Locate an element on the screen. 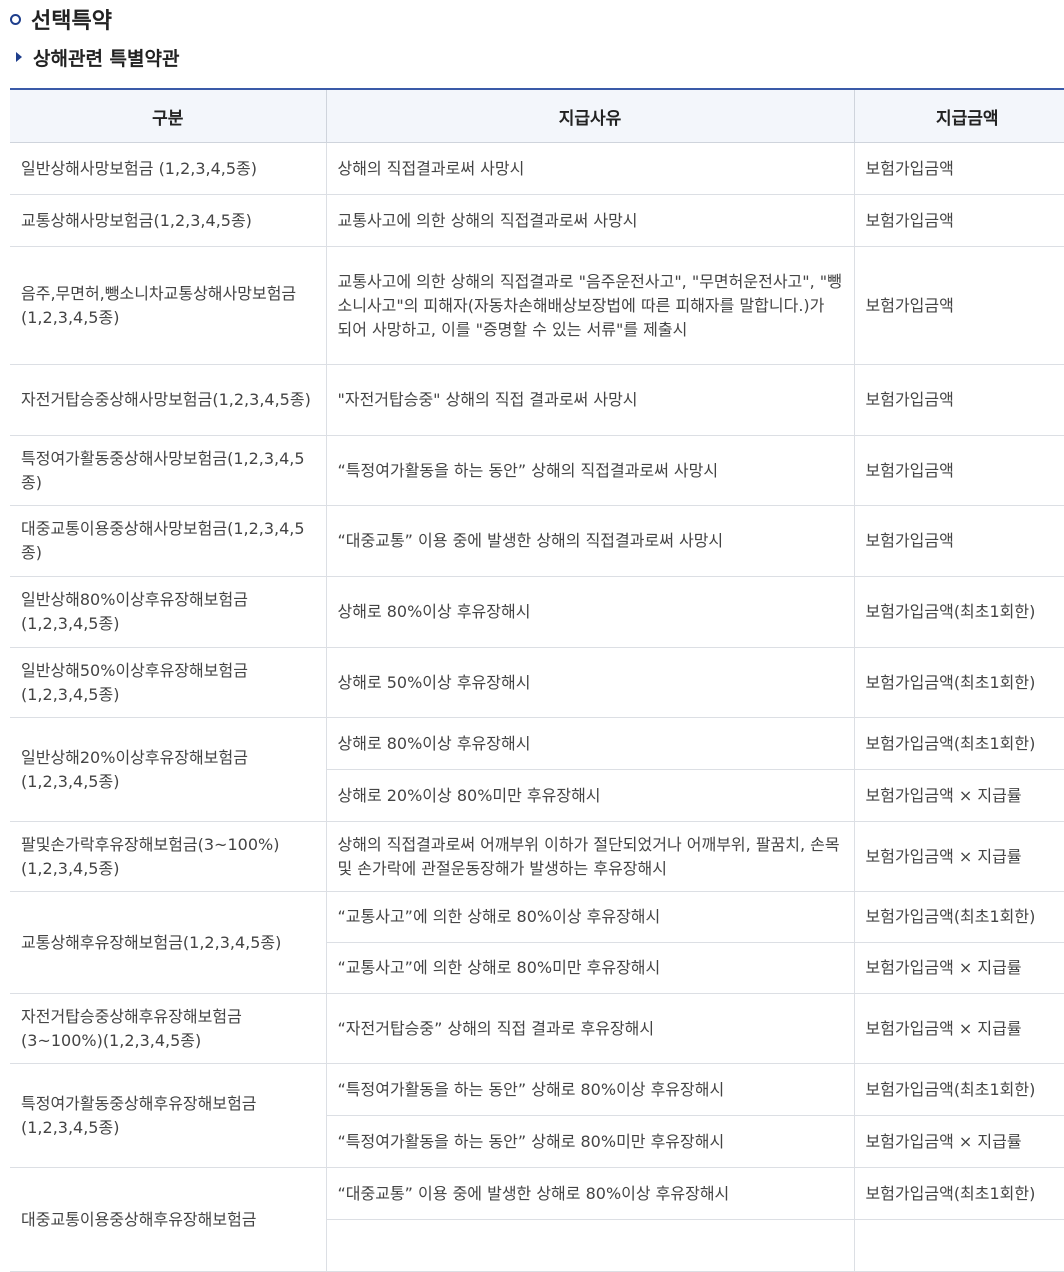 The height and width of the screenshot is (1272, 1064). table-header-row: 구분 지급사유 지급금액 is located at coordinates (537, 115).